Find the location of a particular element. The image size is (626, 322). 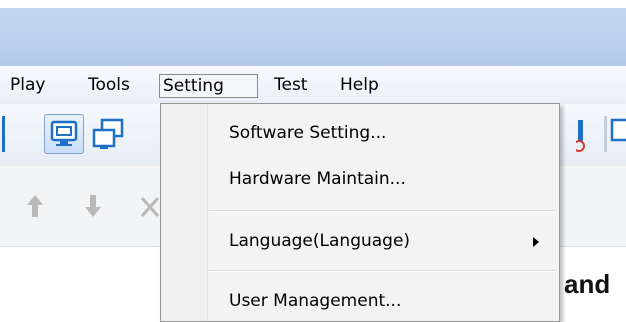

config-icon is located at coordinates (618, 130).